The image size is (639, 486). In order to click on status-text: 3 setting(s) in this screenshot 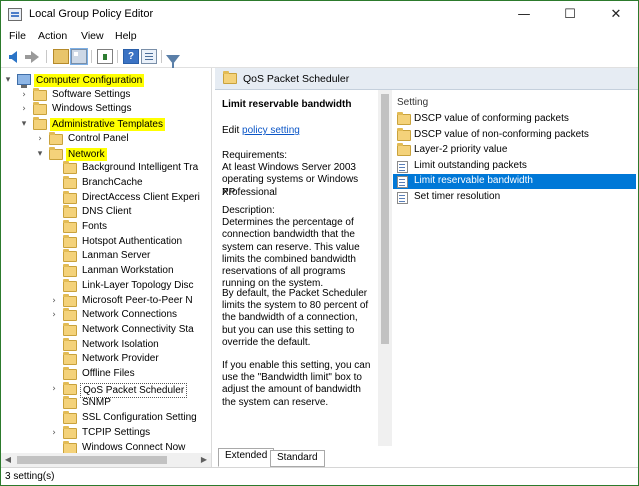, I will do `click(30, 476)`.